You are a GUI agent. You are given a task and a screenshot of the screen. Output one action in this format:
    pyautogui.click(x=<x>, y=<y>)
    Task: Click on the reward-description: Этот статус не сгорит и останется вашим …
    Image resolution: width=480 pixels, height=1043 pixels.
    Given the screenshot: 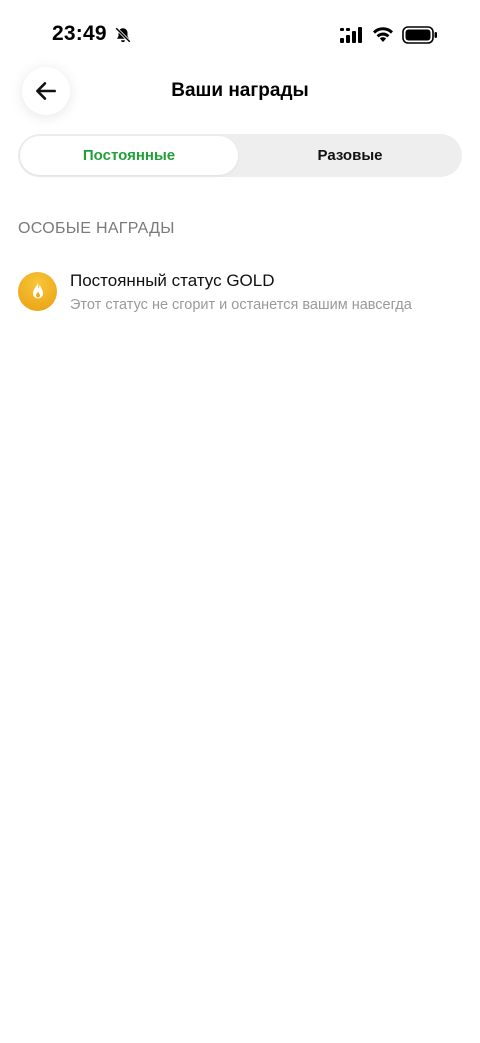 What is the action you would take?
    pyautogui.click(x=241, y=305)
    